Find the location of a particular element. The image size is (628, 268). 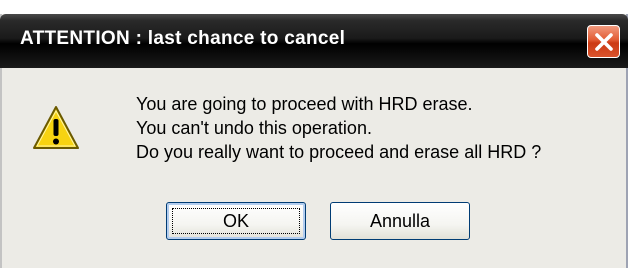

ok-button: OK is located at coordinates (236, 221).